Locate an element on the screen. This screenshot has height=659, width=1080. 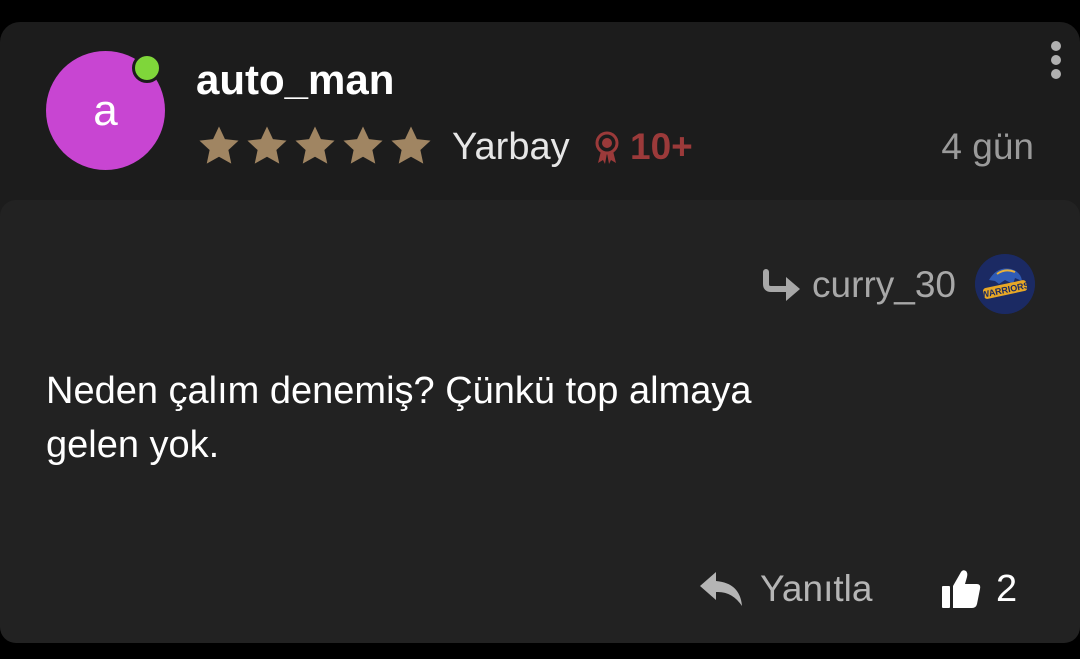
reply-to-avatar: WARRIORS is located at coordinates (1005, 284).